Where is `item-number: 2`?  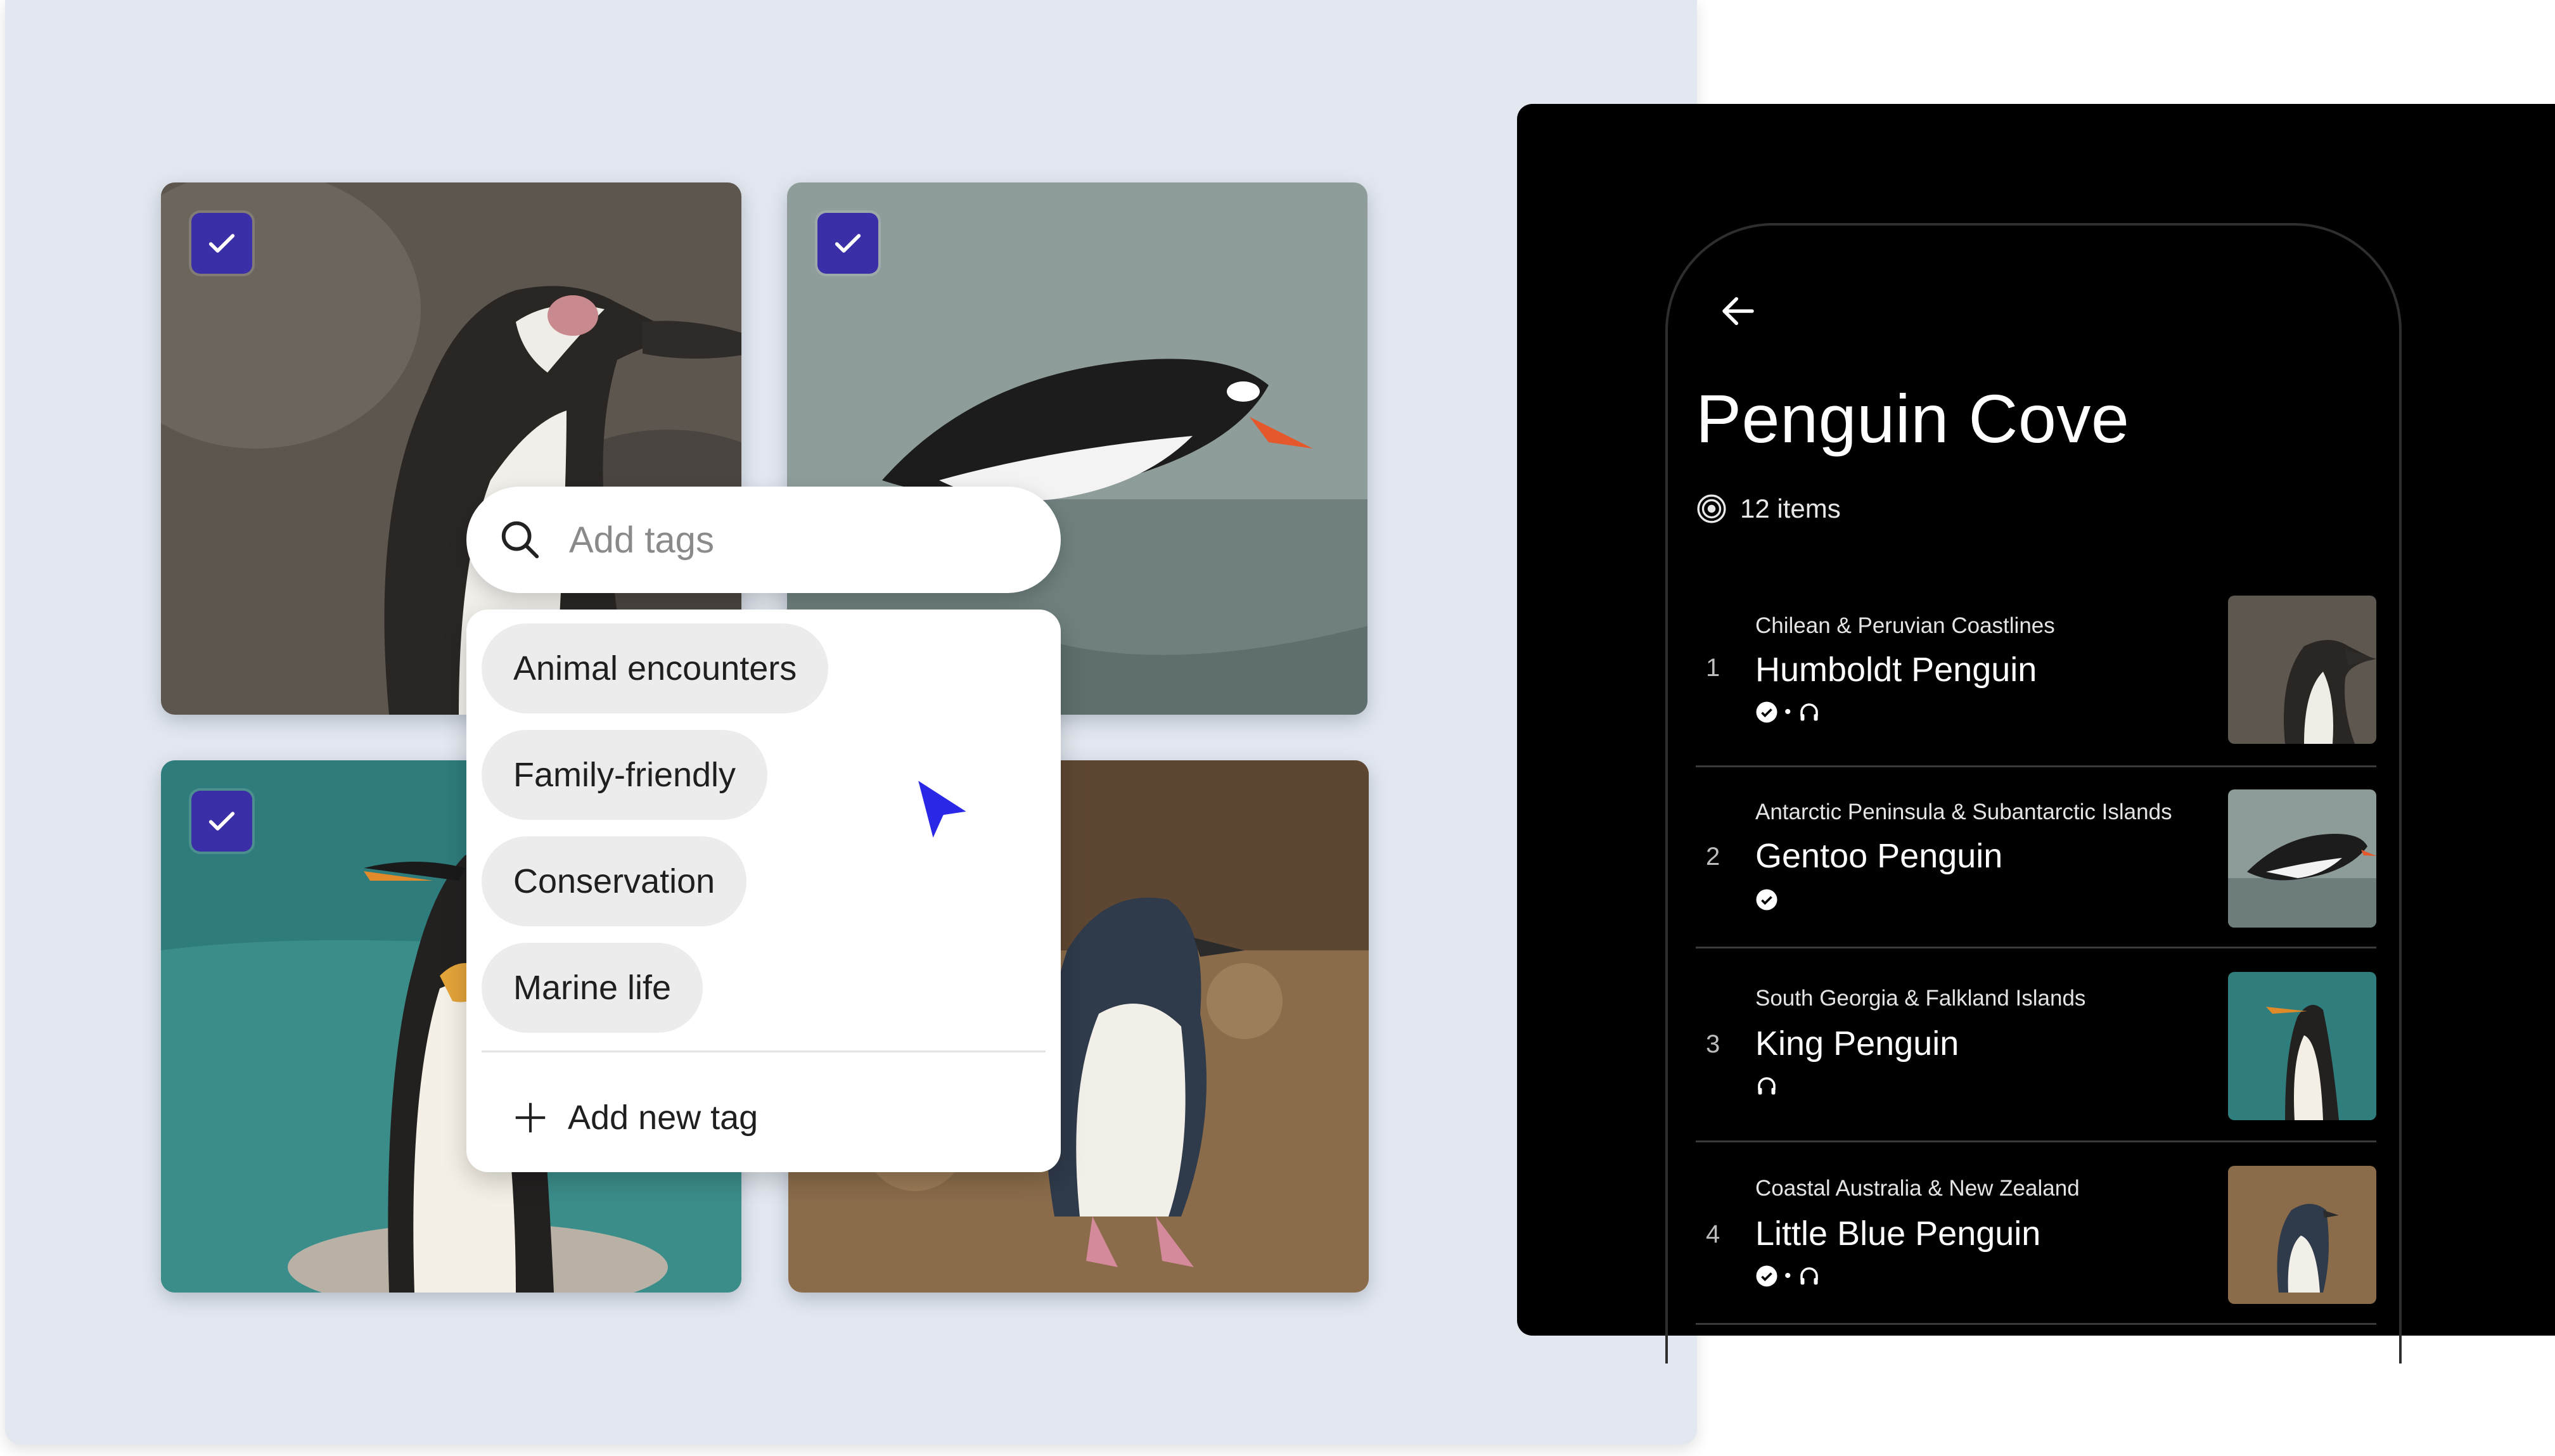 item-number: 2 is located at coordinates (1713, 857).